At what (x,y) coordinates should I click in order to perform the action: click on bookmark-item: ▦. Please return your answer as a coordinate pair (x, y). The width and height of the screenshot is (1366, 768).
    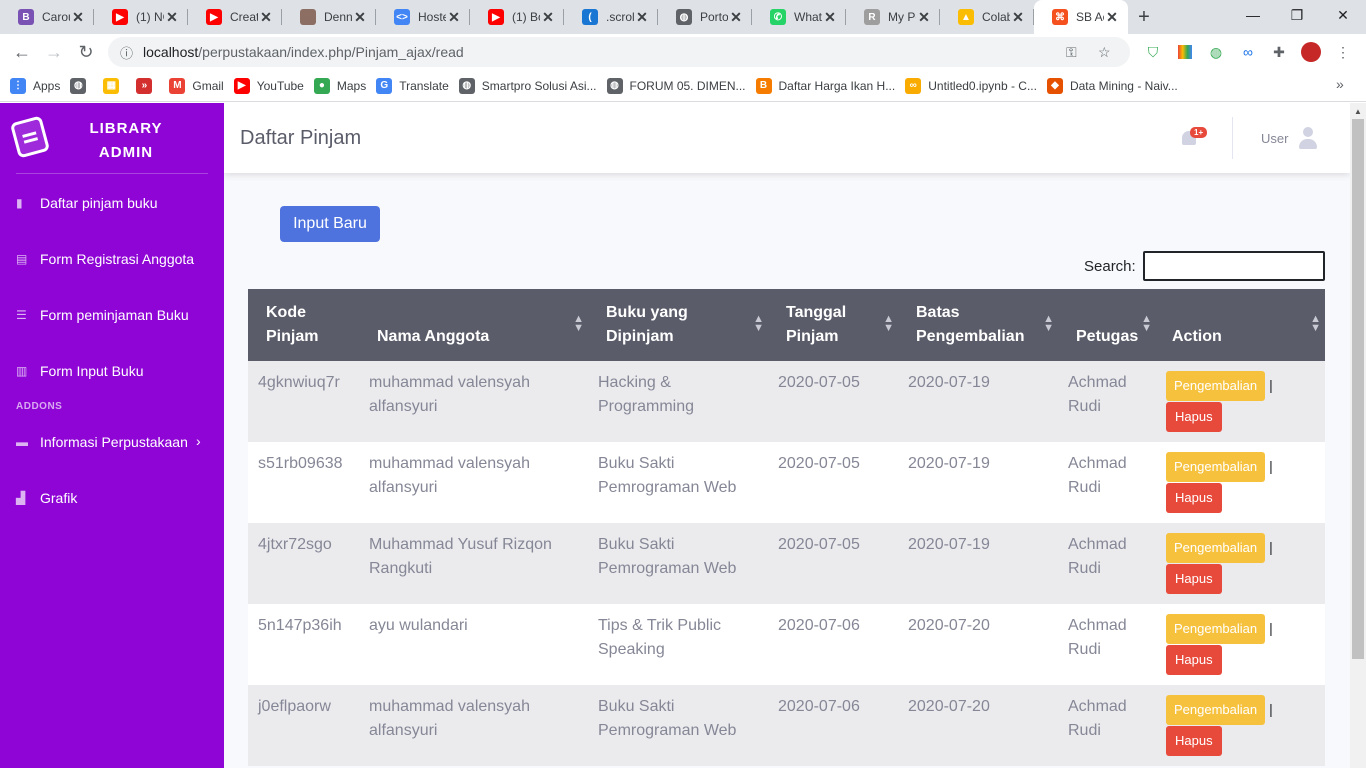
    Looking at the image, I should click on (114, 85).